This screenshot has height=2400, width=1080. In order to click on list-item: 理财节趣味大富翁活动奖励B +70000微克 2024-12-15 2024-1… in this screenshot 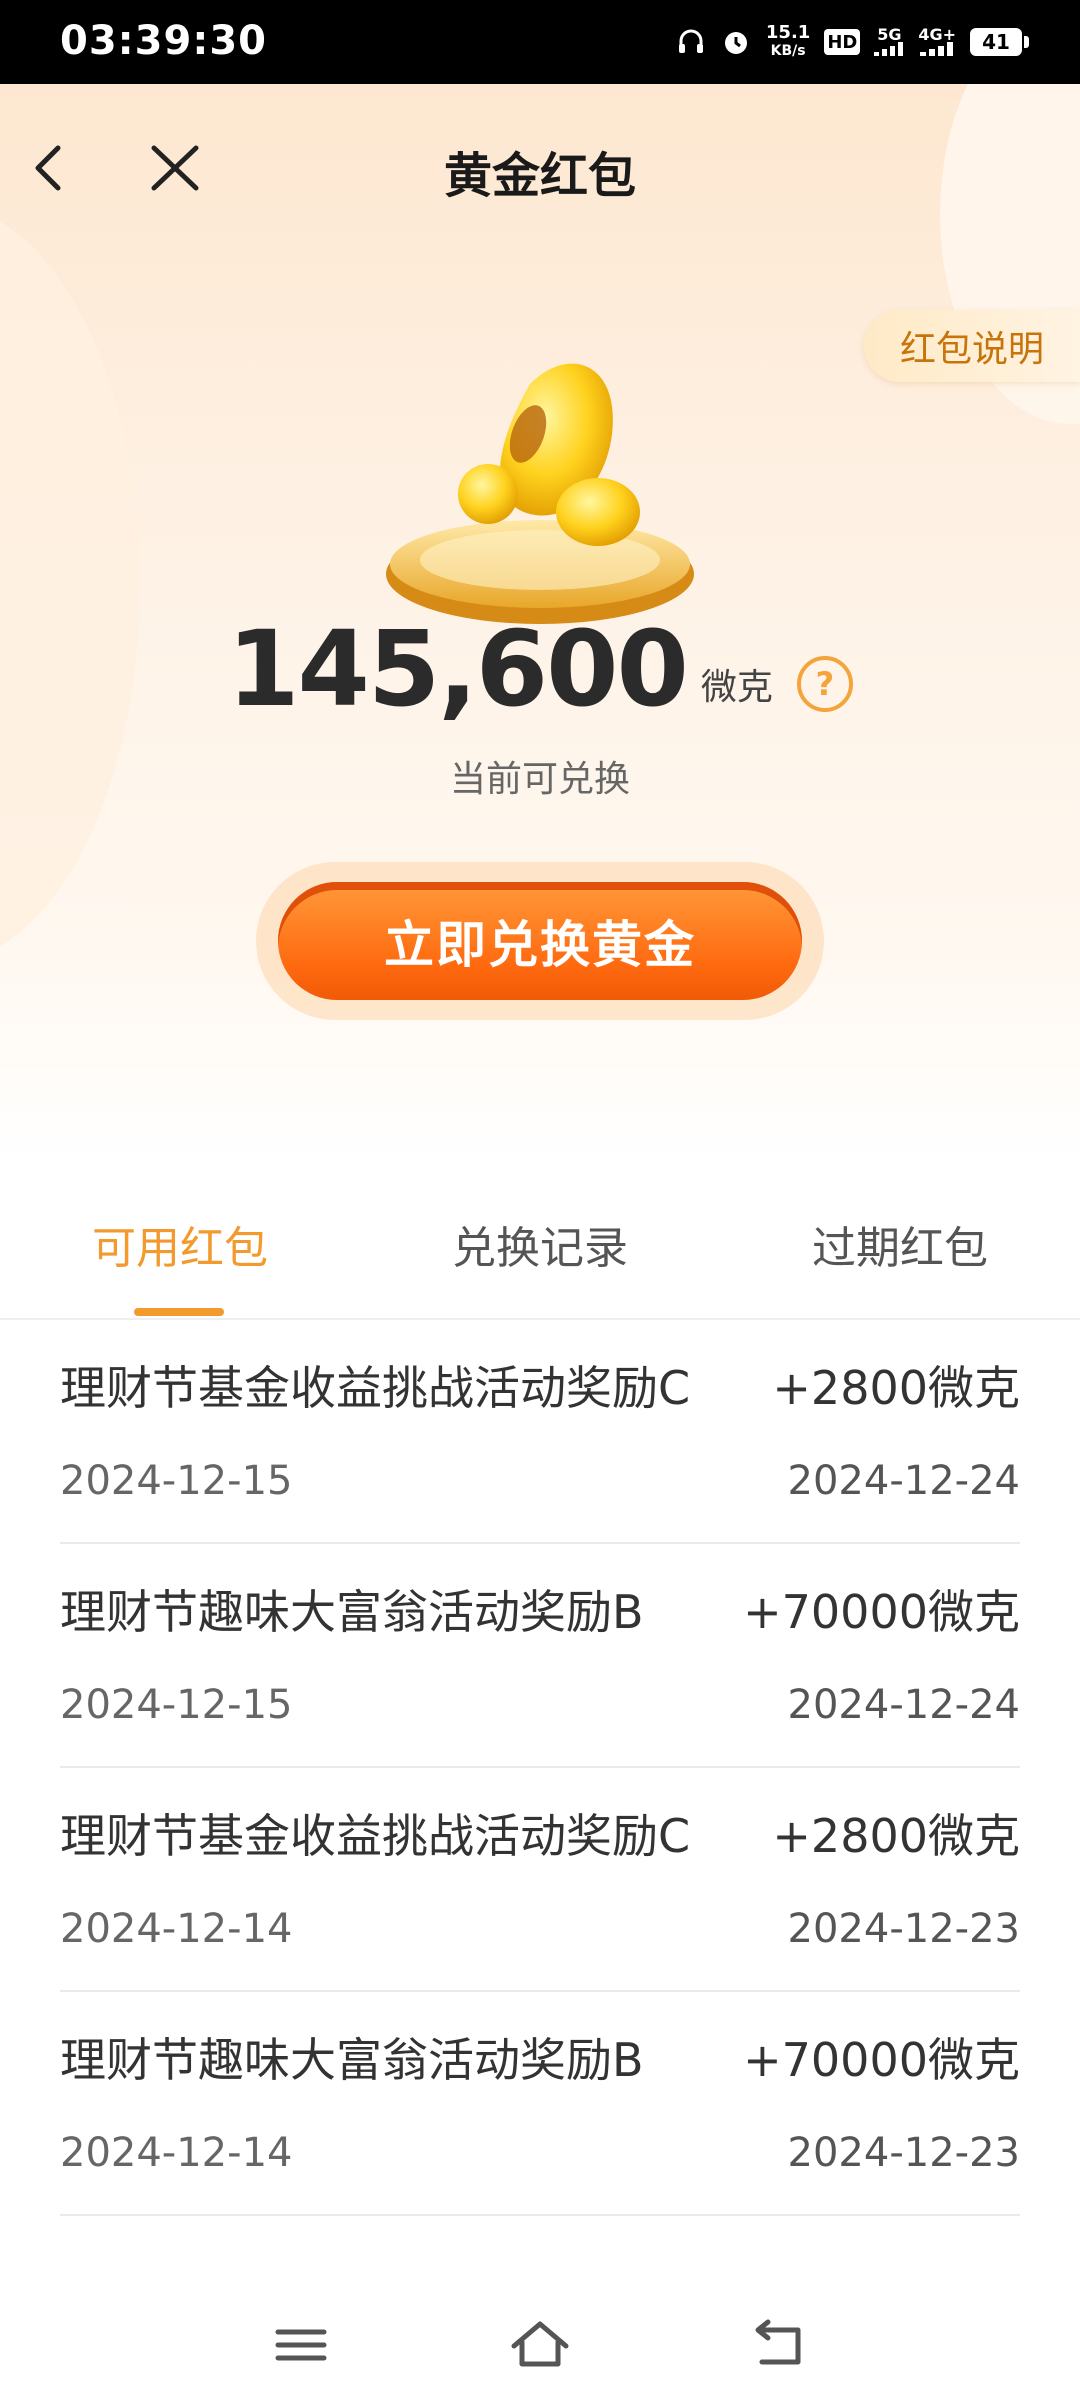, I will do `click(540, 1656)`.